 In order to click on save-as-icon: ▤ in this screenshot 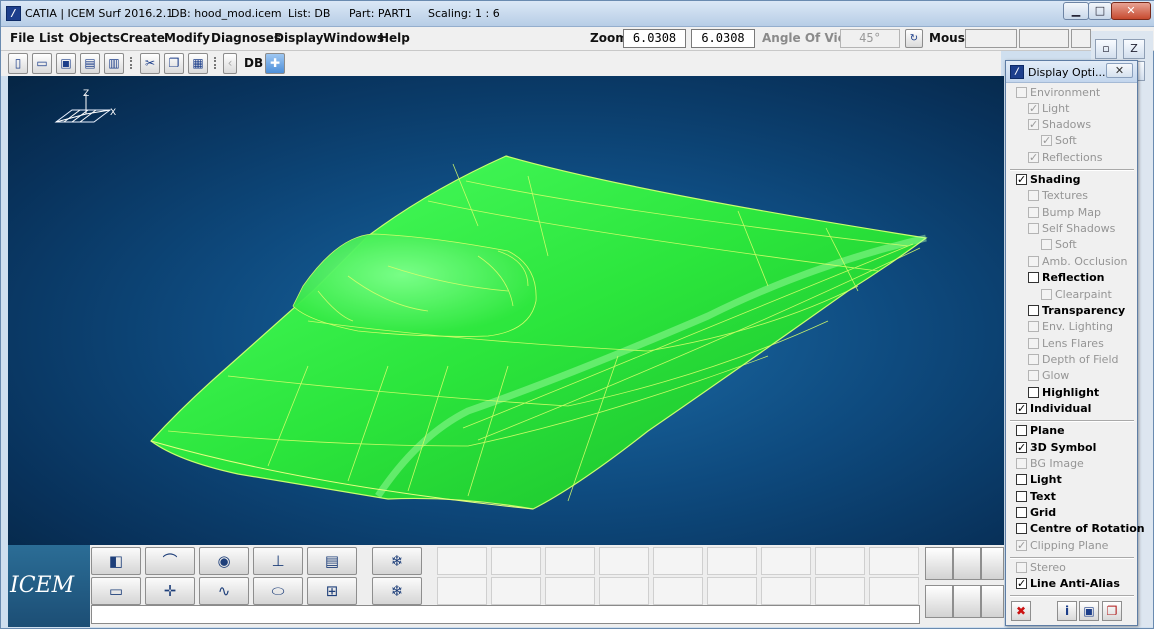, I will do `click(90, 63)`.